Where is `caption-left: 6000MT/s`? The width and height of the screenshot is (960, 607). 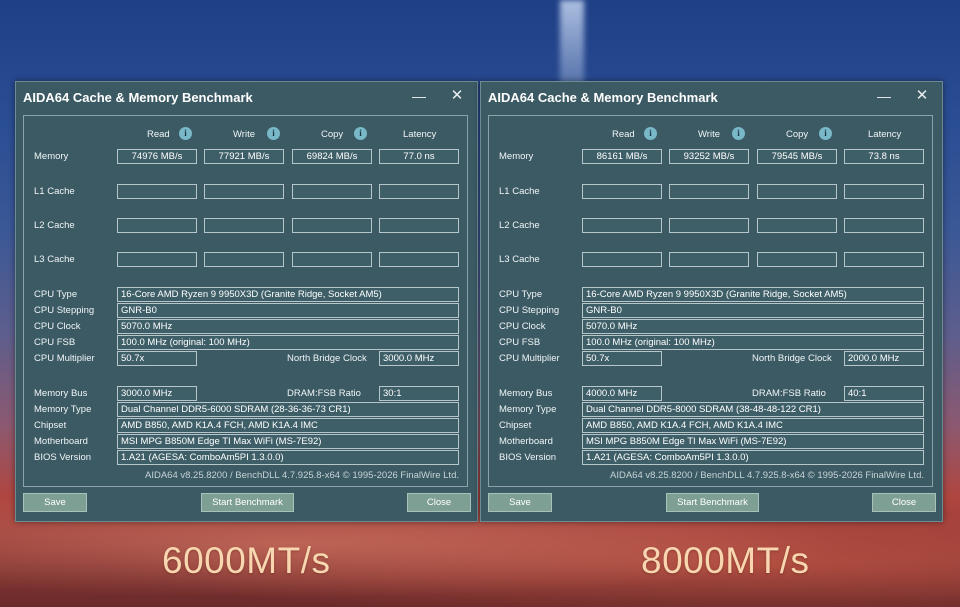
caption-left: 6000MT/s is located at coordinates (246, 560).